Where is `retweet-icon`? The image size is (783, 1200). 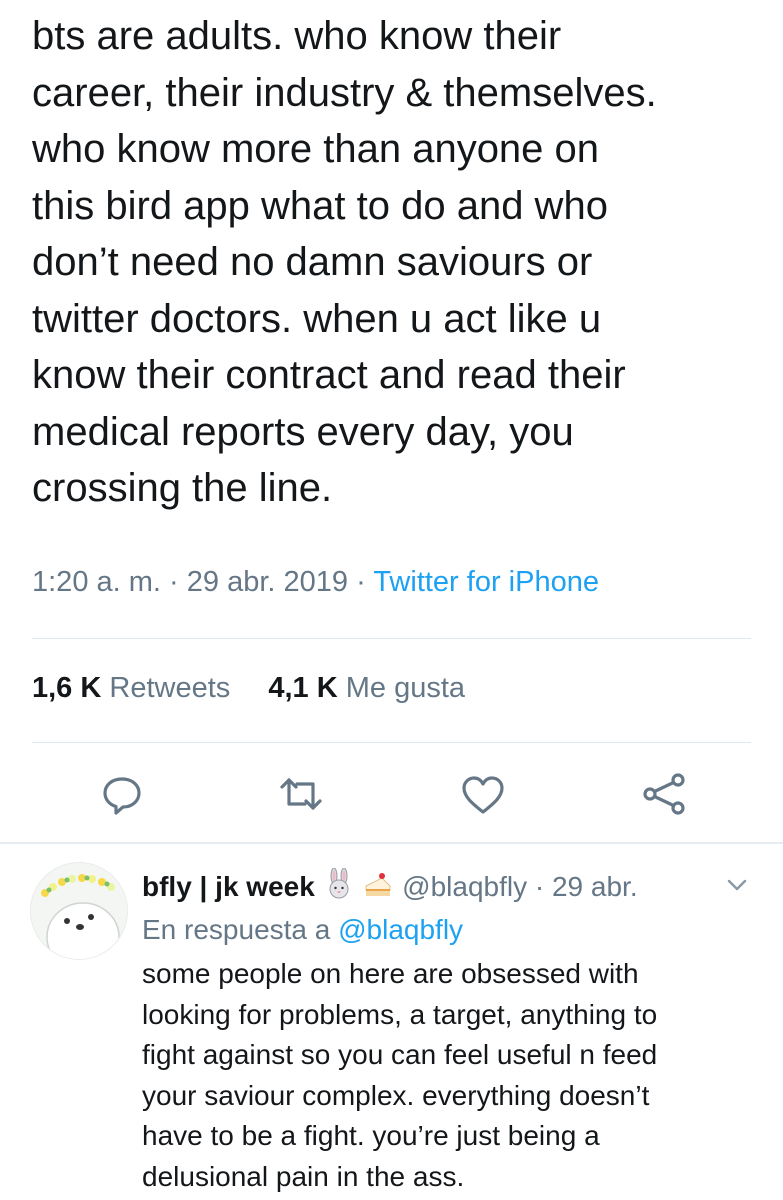 retweet-icon is located at coordinates (301, 794).